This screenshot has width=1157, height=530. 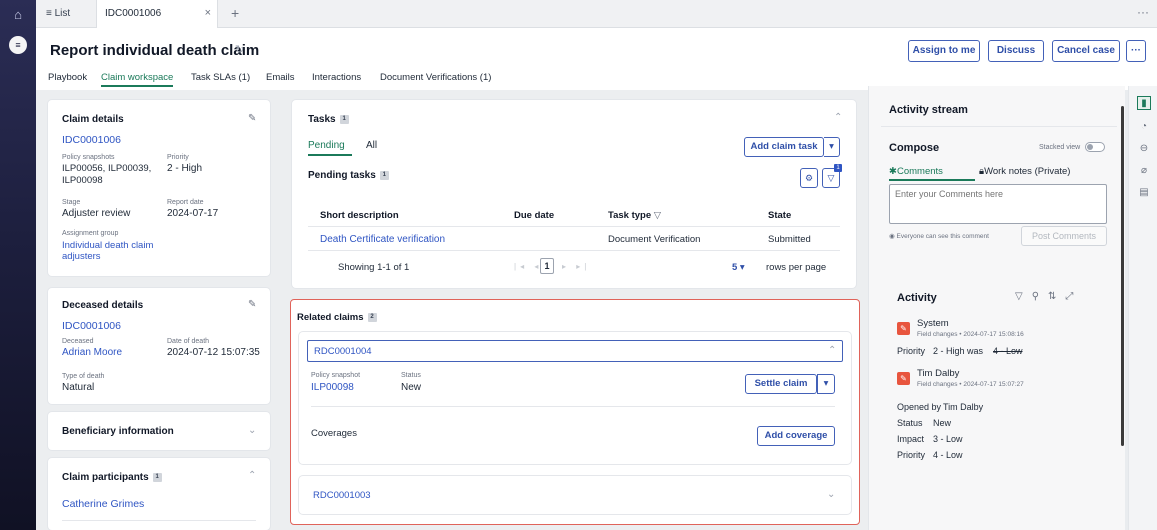 I want to click on chat-icon: ◔, so click(x=1144, y=127).